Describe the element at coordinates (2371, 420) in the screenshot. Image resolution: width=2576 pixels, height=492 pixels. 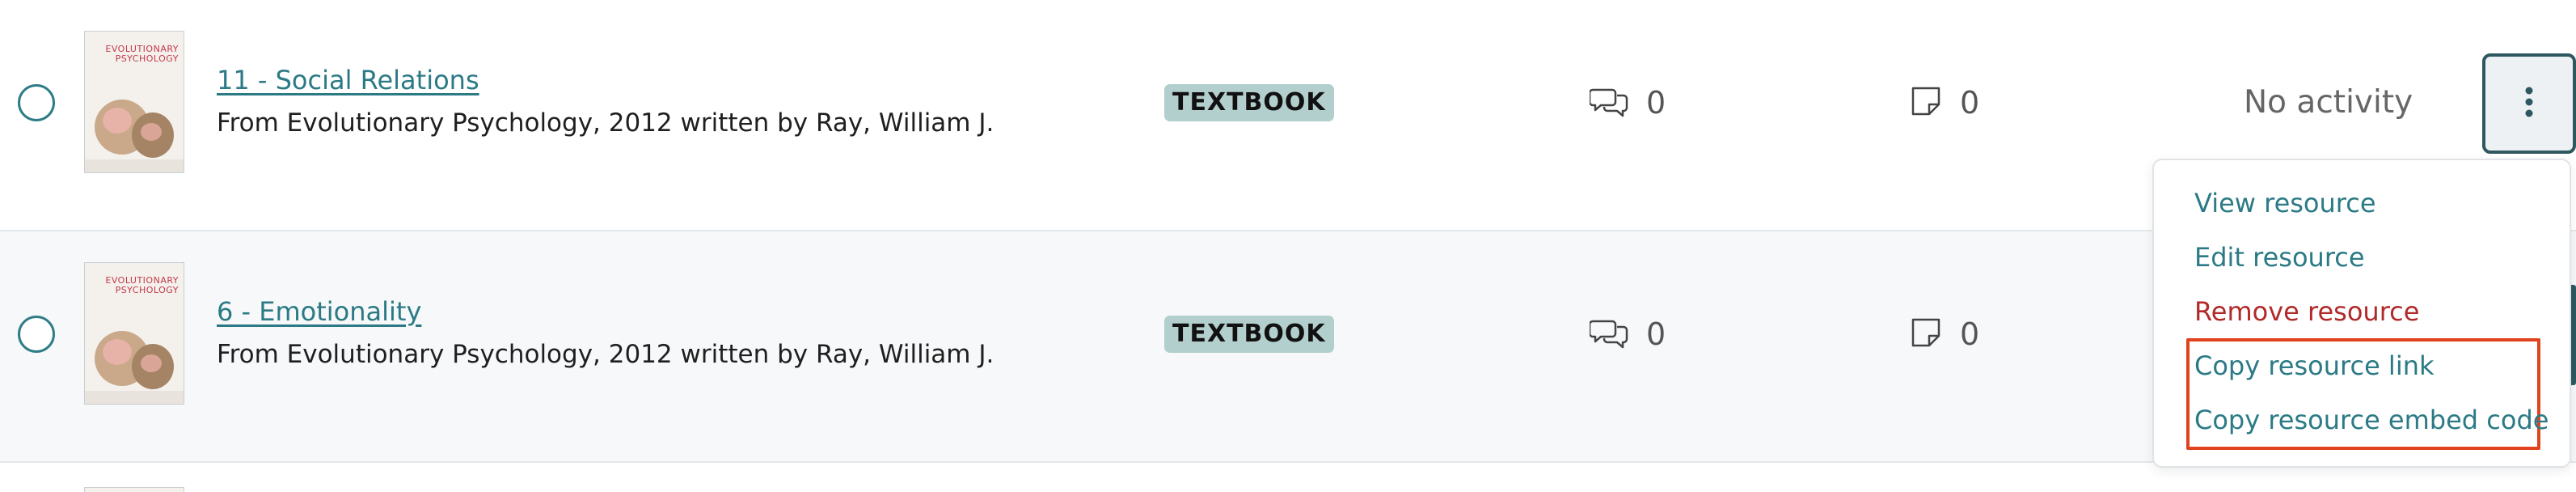
I see `menu-item-copy-embed-code: Copy resource embed code` at that location.